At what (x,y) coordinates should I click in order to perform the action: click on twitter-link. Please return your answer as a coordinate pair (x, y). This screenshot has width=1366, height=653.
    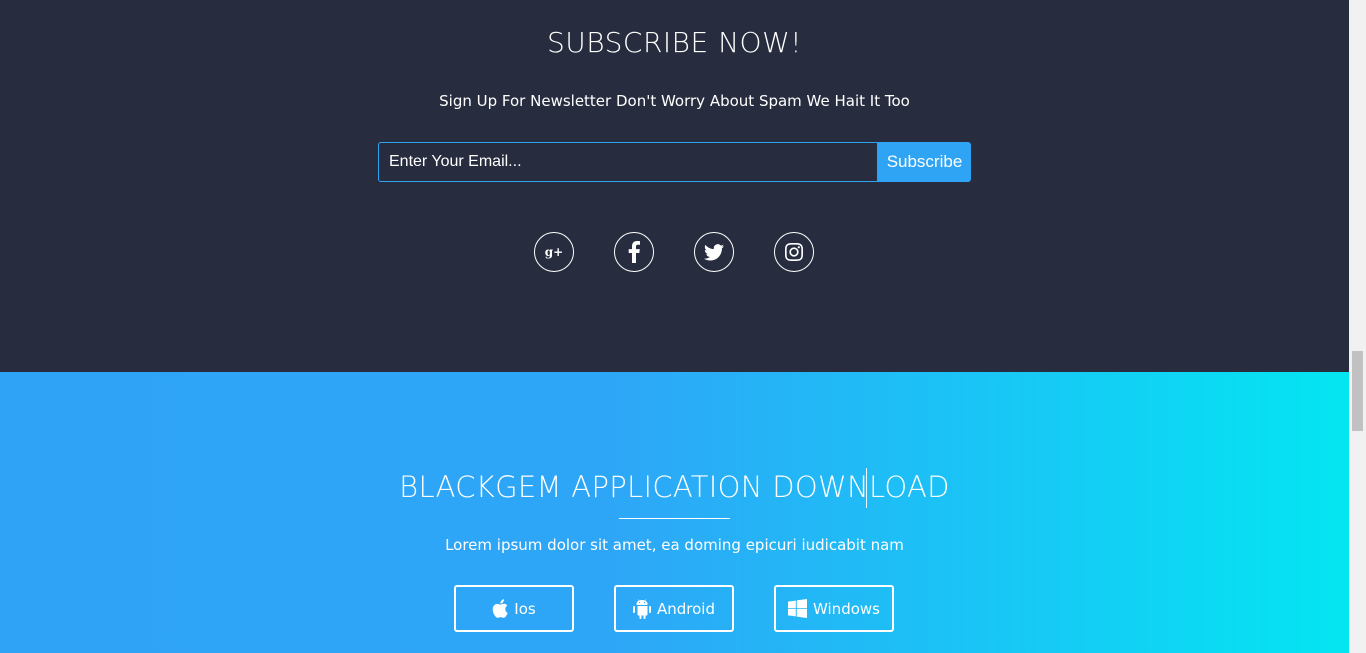
    Looking at the image, I should click on (714, 252).